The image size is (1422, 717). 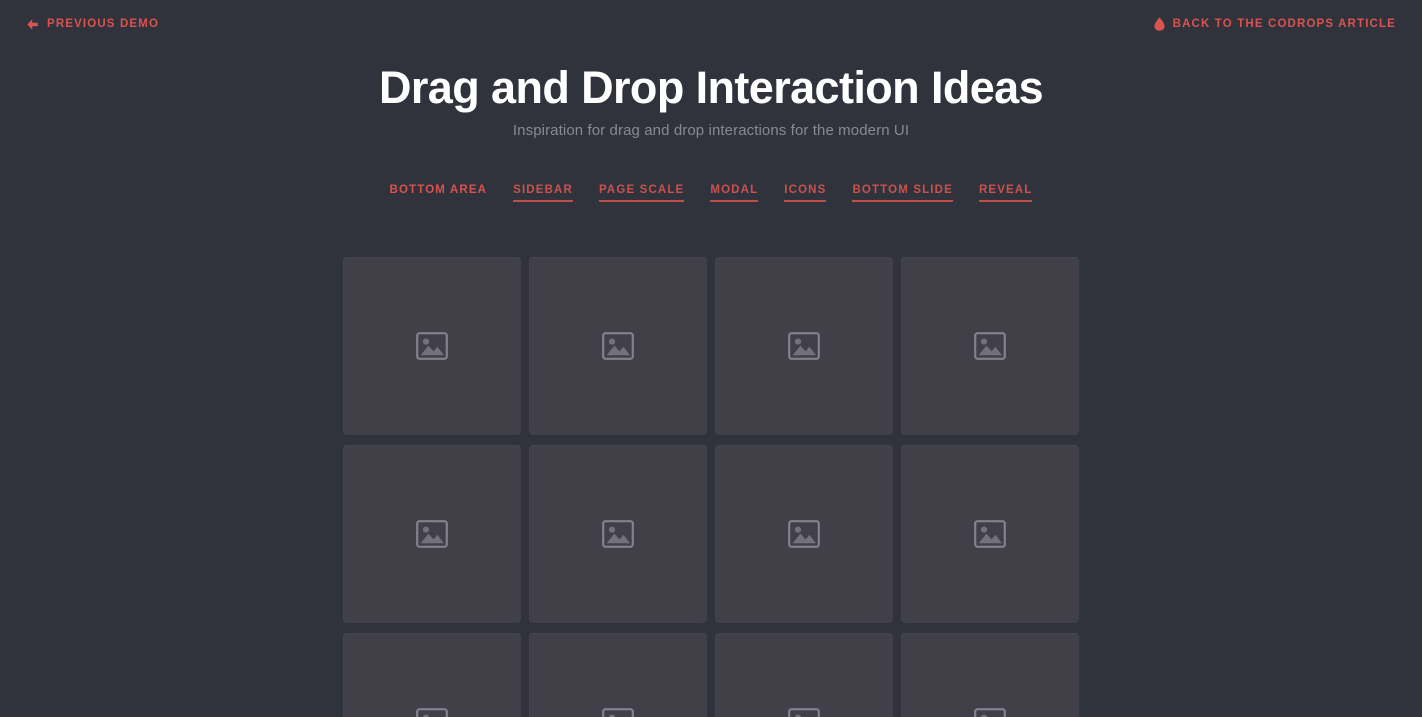 What do you see at coordinates (103, 24) in the screenshot?
I see `previous-demo-label: Previous Demo` at bounding box center [103, 24].